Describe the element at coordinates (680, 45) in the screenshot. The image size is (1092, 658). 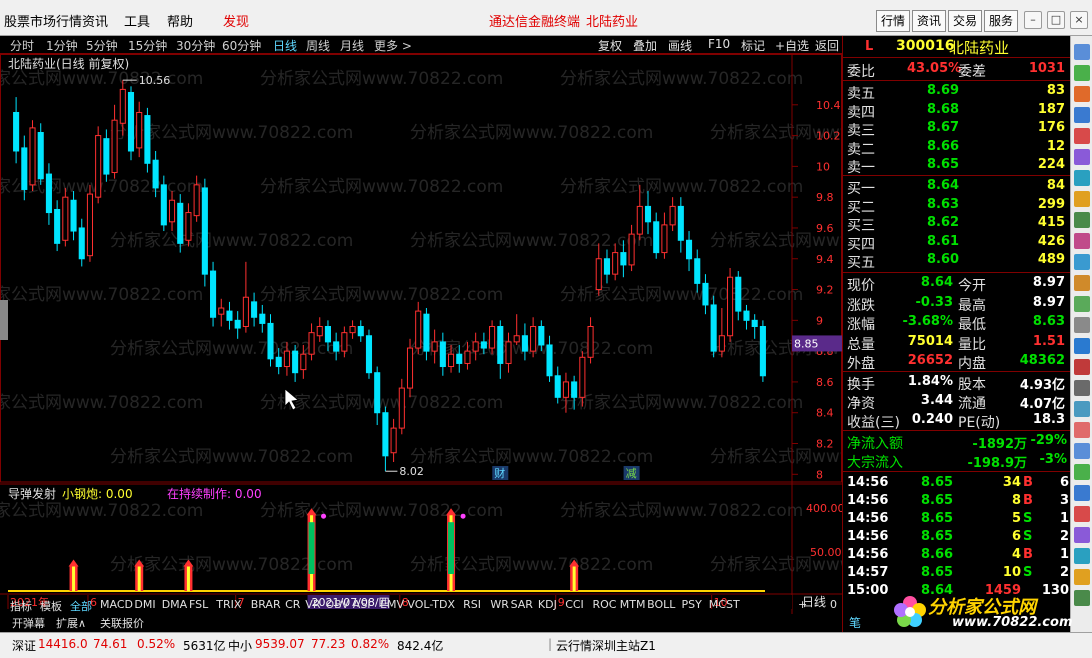
I see `chart-tool-2: 画线` at that location.